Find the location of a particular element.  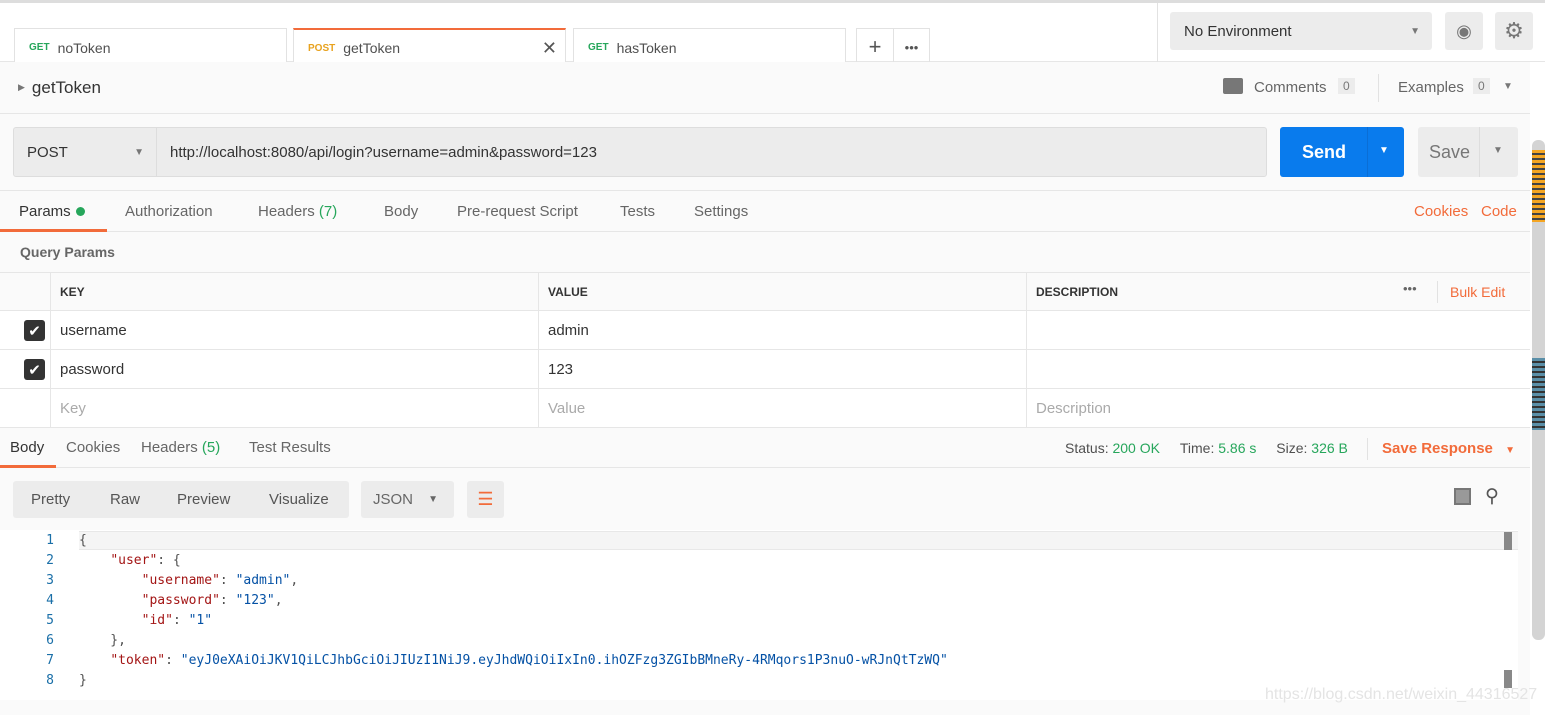

view-mode-preview: Preview is located at coordinates (203, 499).